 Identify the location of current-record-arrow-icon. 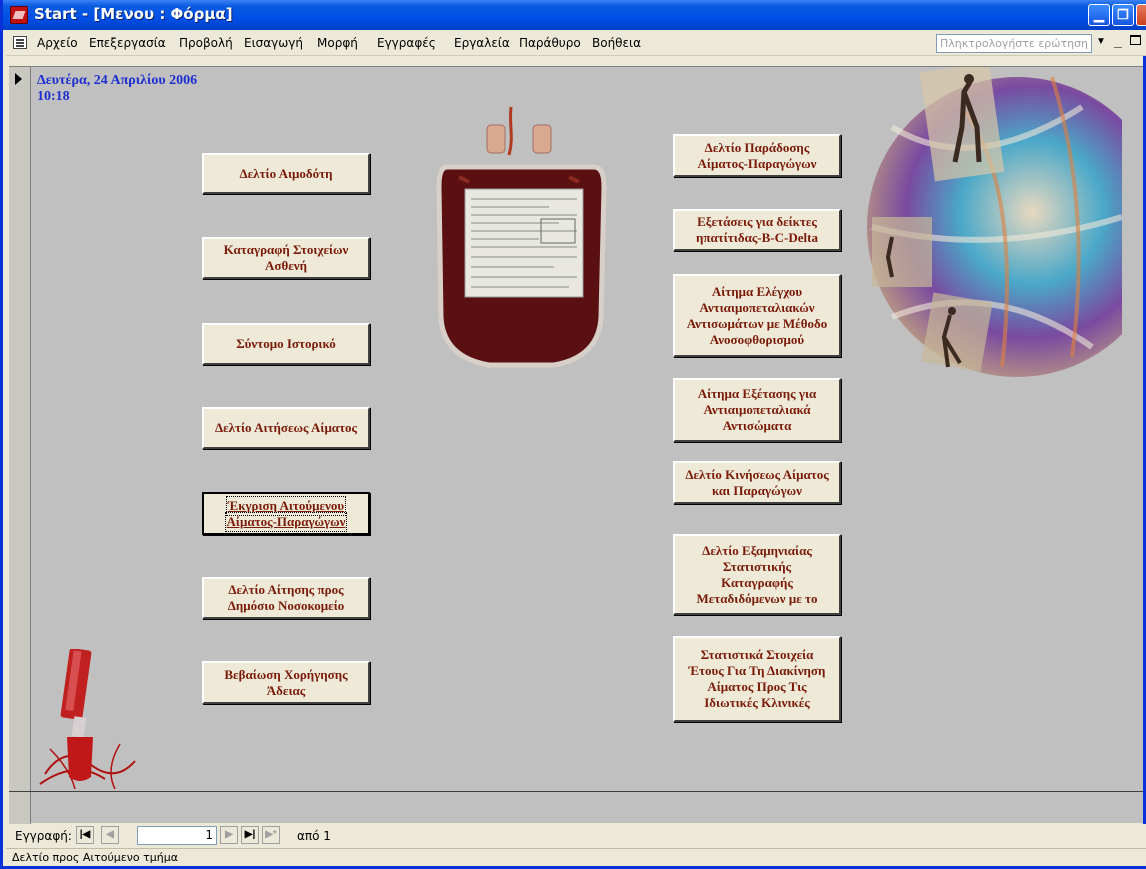
(18, 79).